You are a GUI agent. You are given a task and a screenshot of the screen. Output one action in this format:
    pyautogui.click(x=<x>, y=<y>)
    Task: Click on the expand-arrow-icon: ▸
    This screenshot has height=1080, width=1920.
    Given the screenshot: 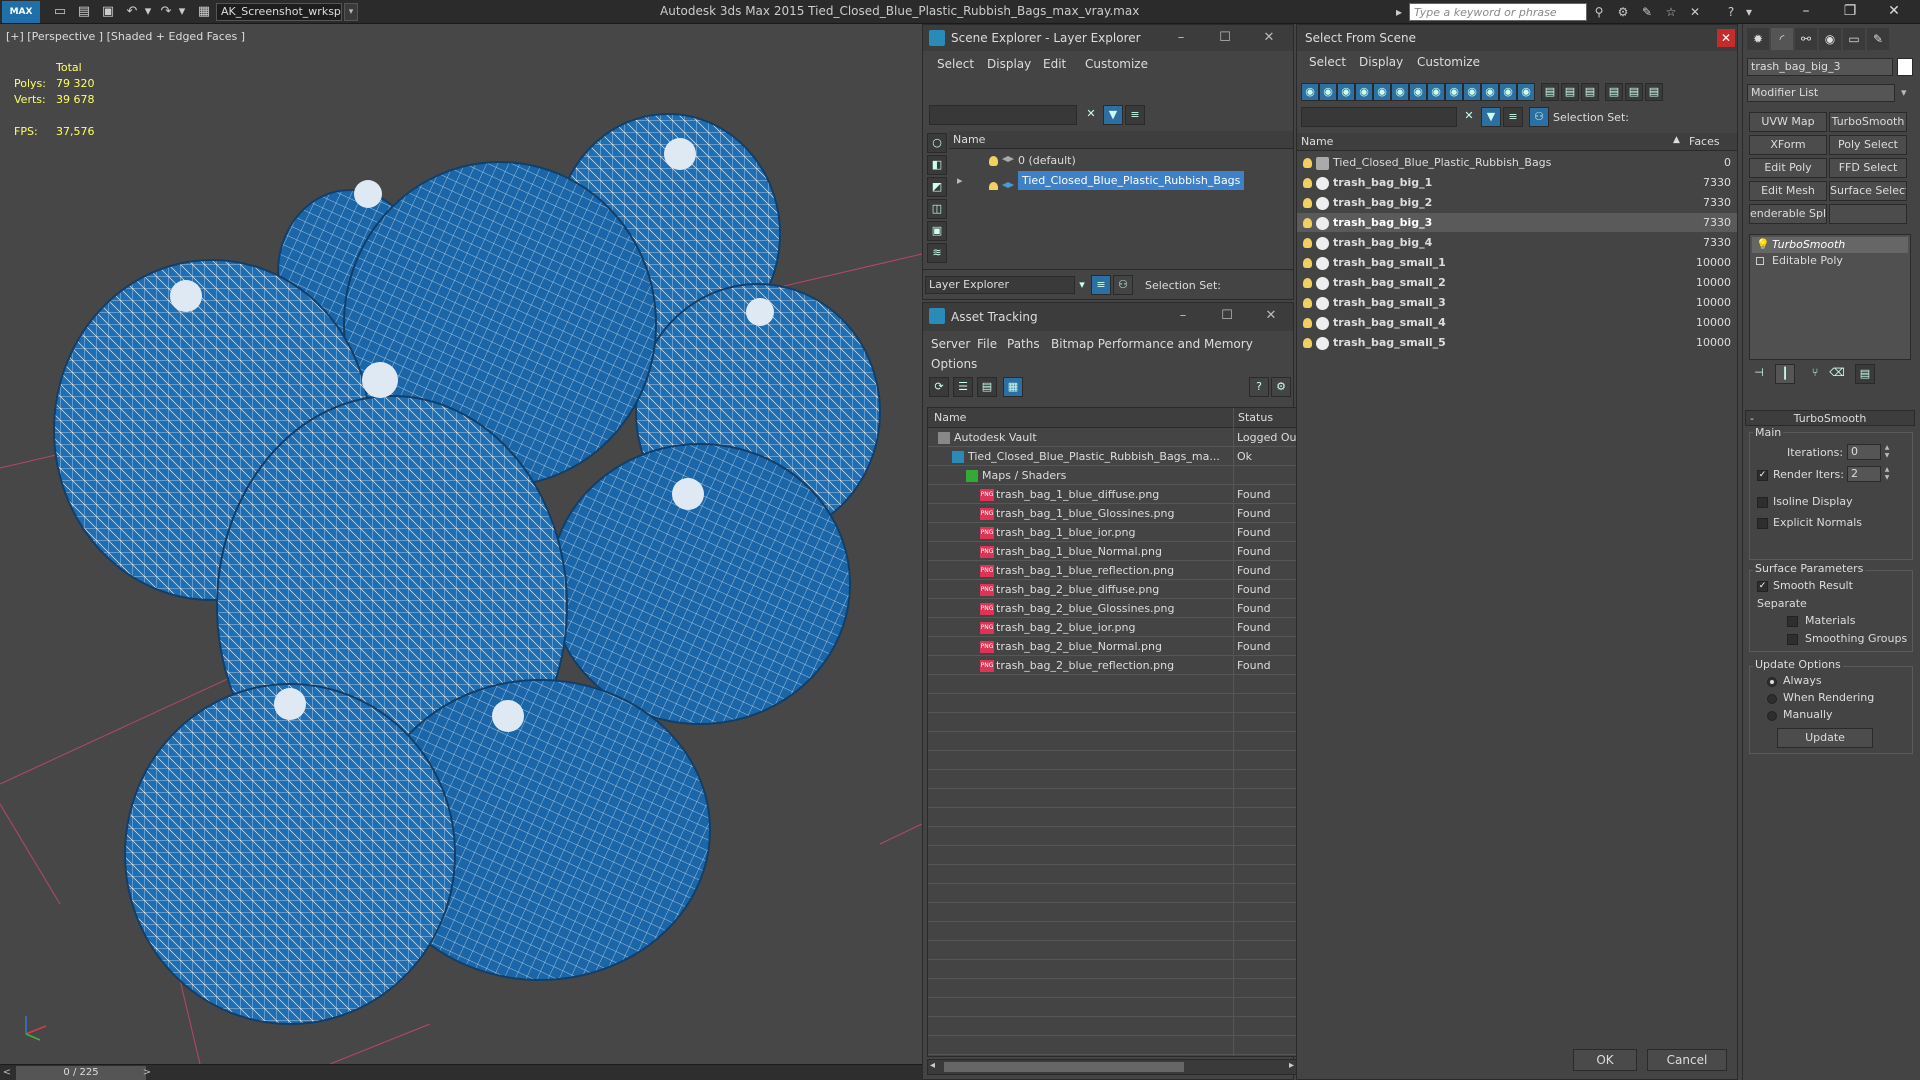 What is the action you would take?
    pyautogui.click(x=960, y=180)
    